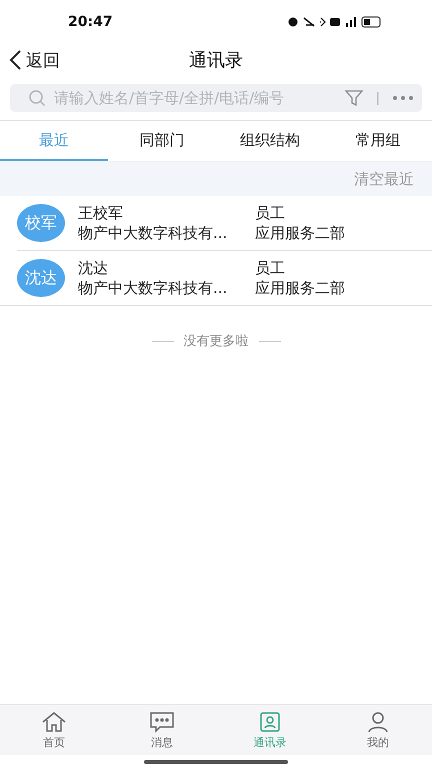 Image resolution: width=432 pixels, height=768 pixels. Describe the element at coordinates (378, 141) in the screenshot. I see `tab: 常用组` at that location.